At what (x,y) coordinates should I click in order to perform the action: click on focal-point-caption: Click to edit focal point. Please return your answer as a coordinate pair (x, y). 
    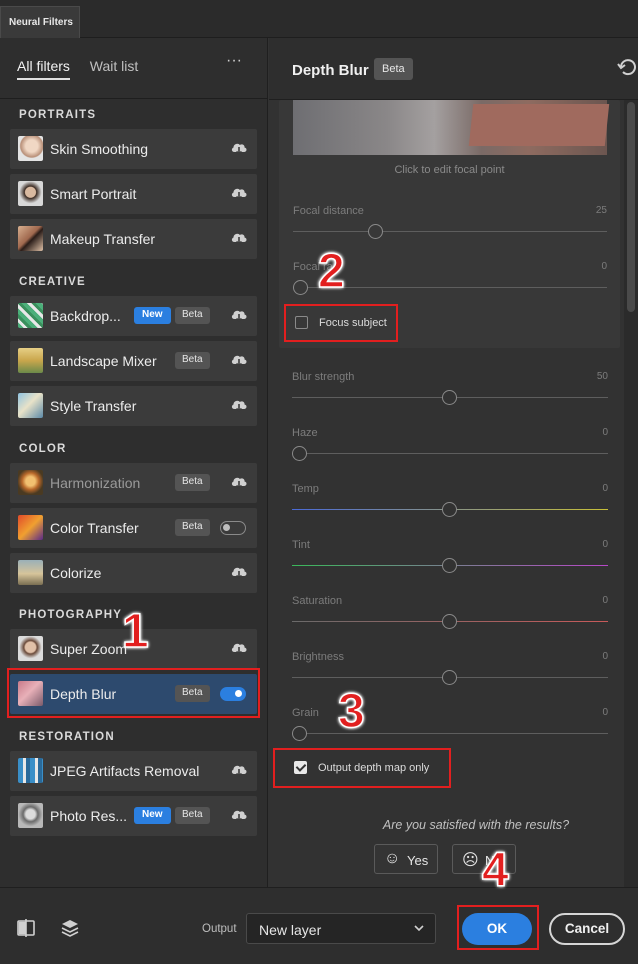
    Looking at the image, I should click on (449, 170).